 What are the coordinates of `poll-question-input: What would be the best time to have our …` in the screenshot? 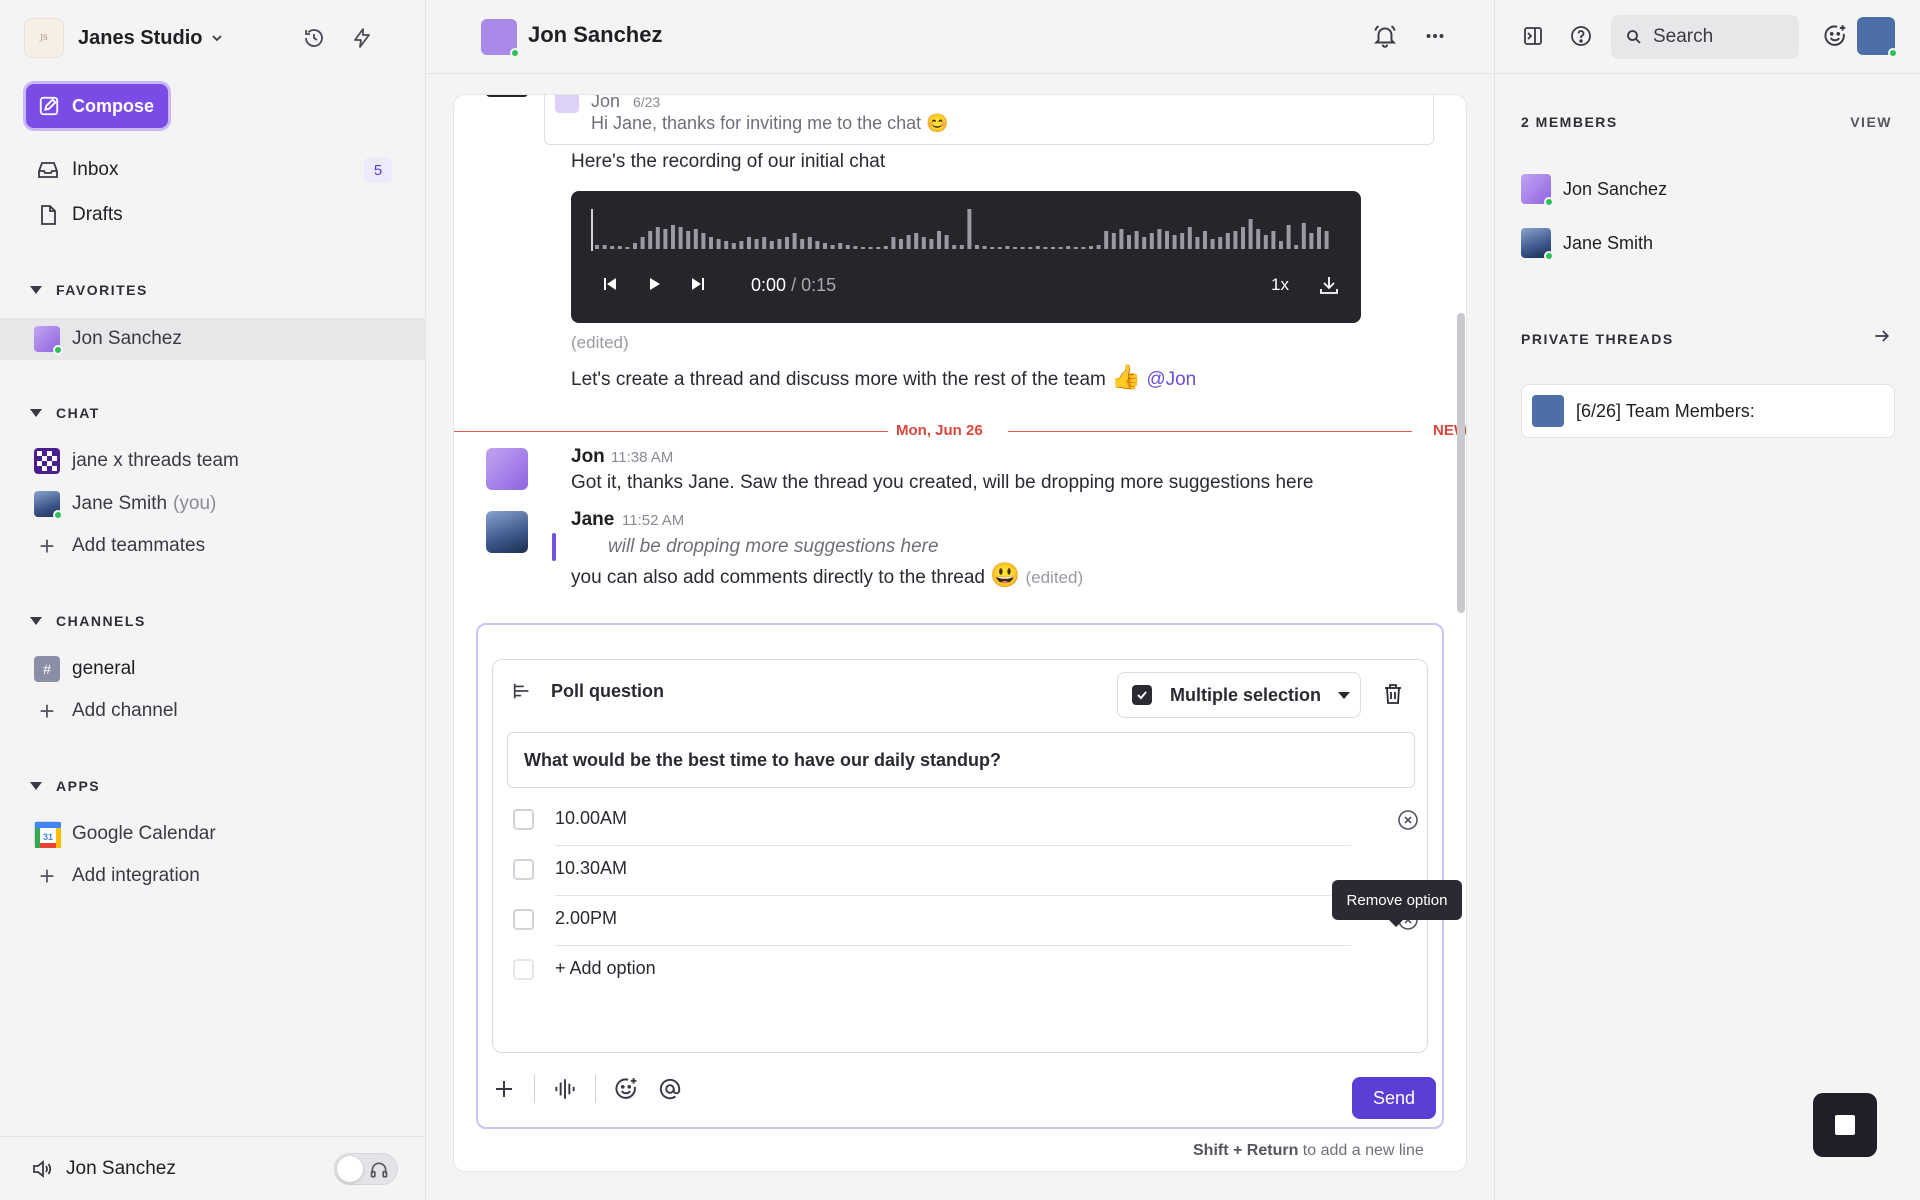 It's located at (961, 760).